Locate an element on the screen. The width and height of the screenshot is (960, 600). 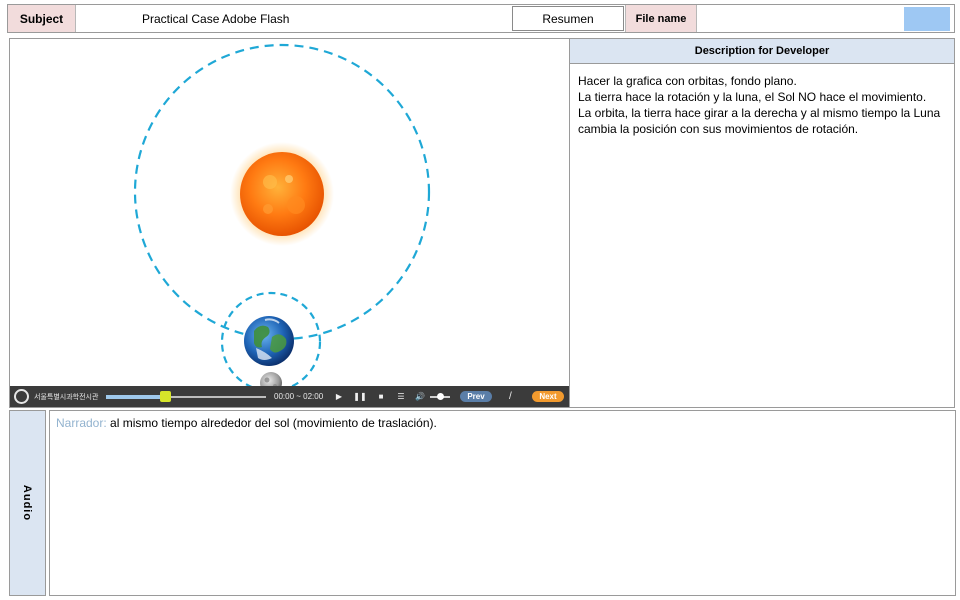
narrator-label: Narrador: is located at coordinates (81, 423).